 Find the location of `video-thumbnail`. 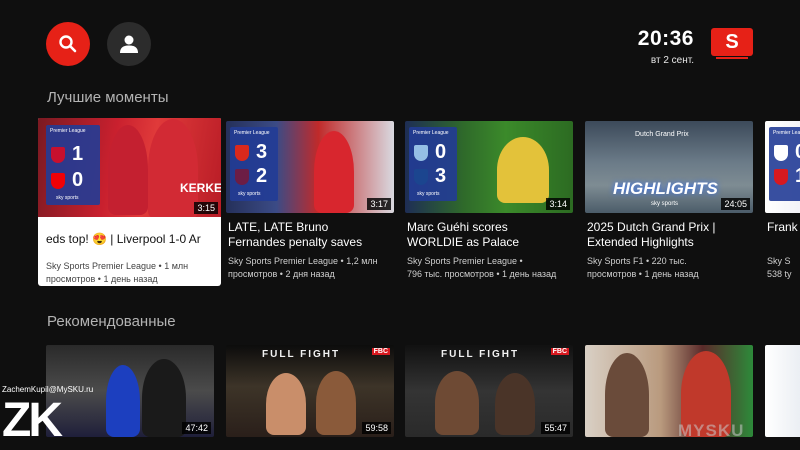

video-thumbnail is located at coordinates (782, 391).